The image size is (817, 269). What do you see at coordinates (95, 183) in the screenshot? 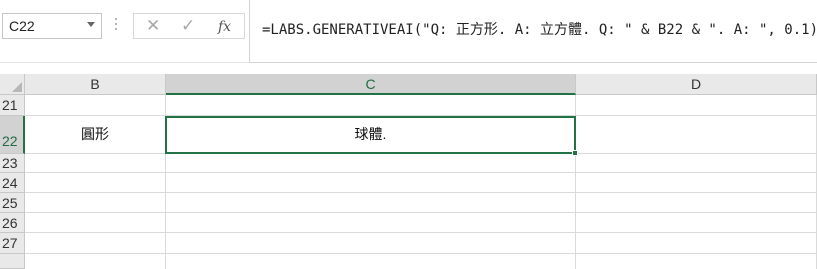
I see `cell-b24` at bounding box center [95, 183].